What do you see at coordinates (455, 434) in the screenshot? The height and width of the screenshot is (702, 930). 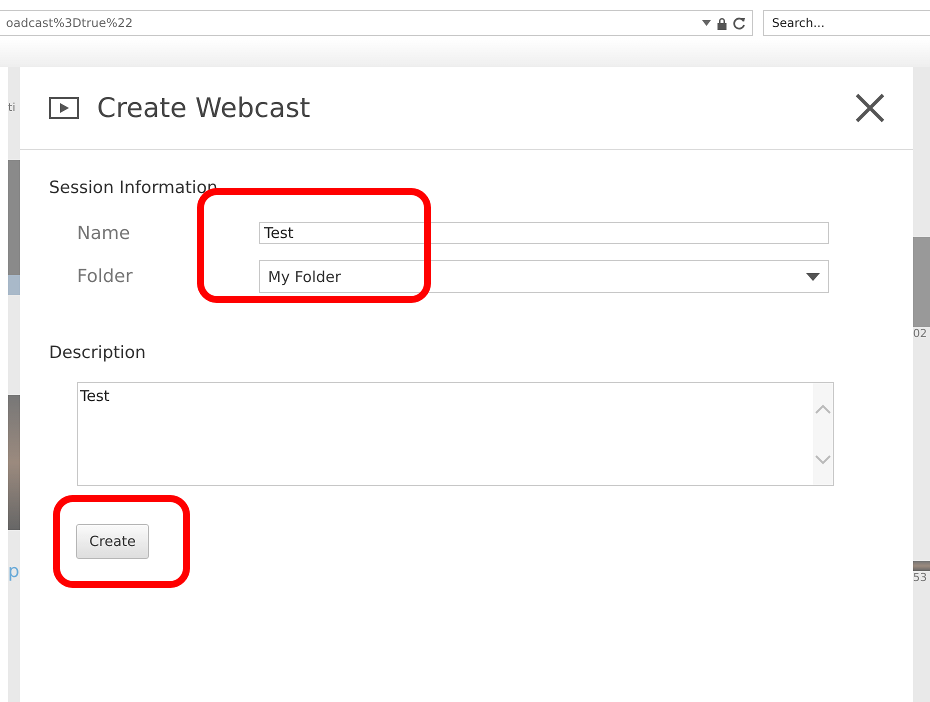 I see `description-field: Test` at bounding box center [455, 434].